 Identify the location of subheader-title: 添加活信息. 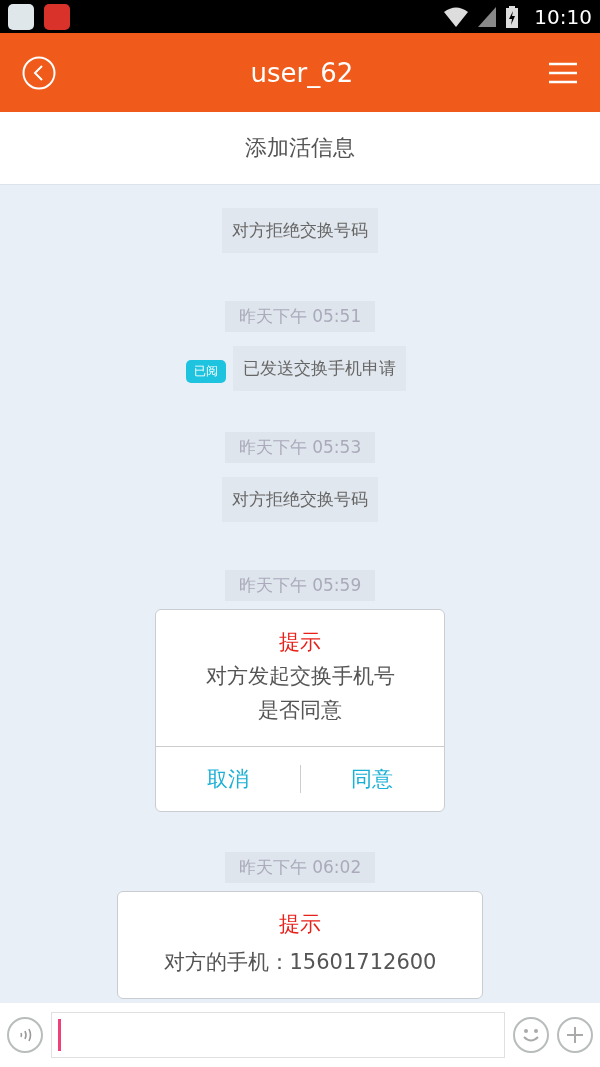
(300, 148).